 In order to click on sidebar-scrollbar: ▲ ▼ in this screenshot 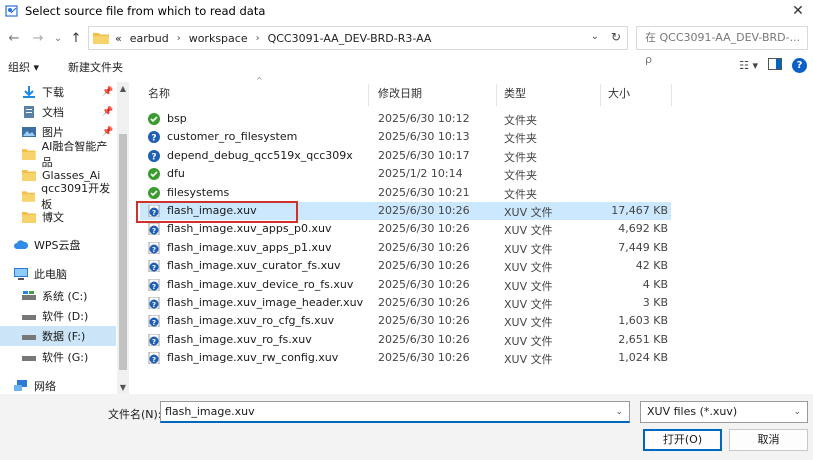, I will do `click(123, 238)`.